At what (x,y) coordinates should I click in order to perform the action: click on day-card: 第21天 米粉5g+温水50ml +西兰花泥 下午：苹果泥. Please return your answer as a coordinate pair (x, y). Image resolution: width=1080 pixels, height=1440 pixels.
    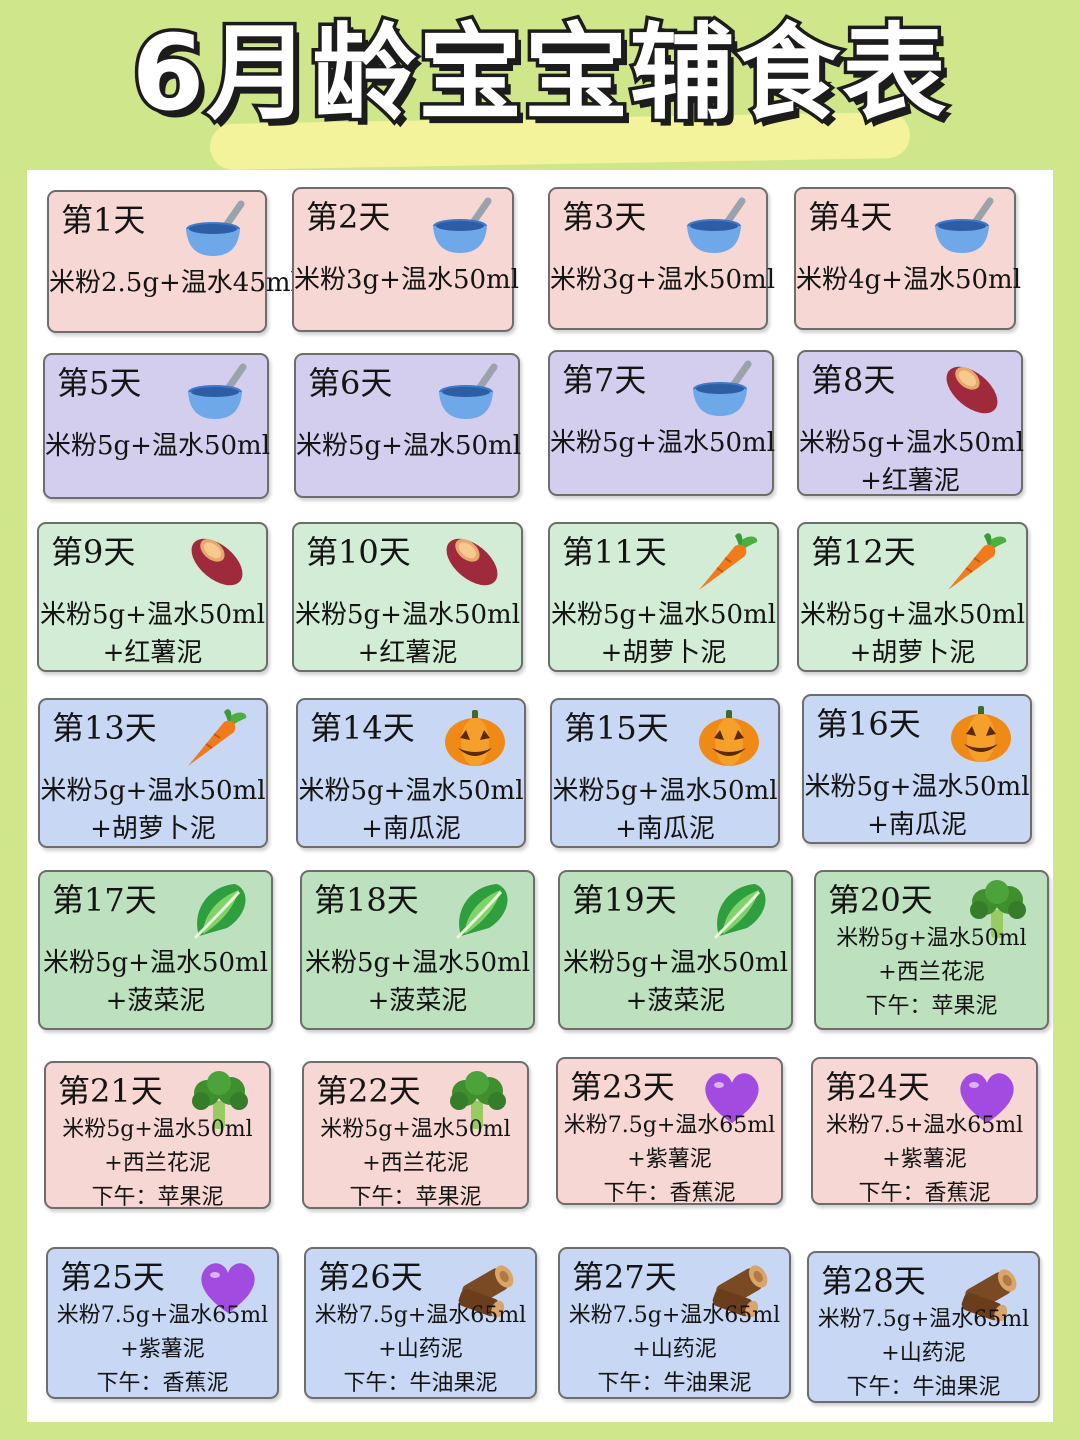
    Looking at the image, I should click on (157, 1135).